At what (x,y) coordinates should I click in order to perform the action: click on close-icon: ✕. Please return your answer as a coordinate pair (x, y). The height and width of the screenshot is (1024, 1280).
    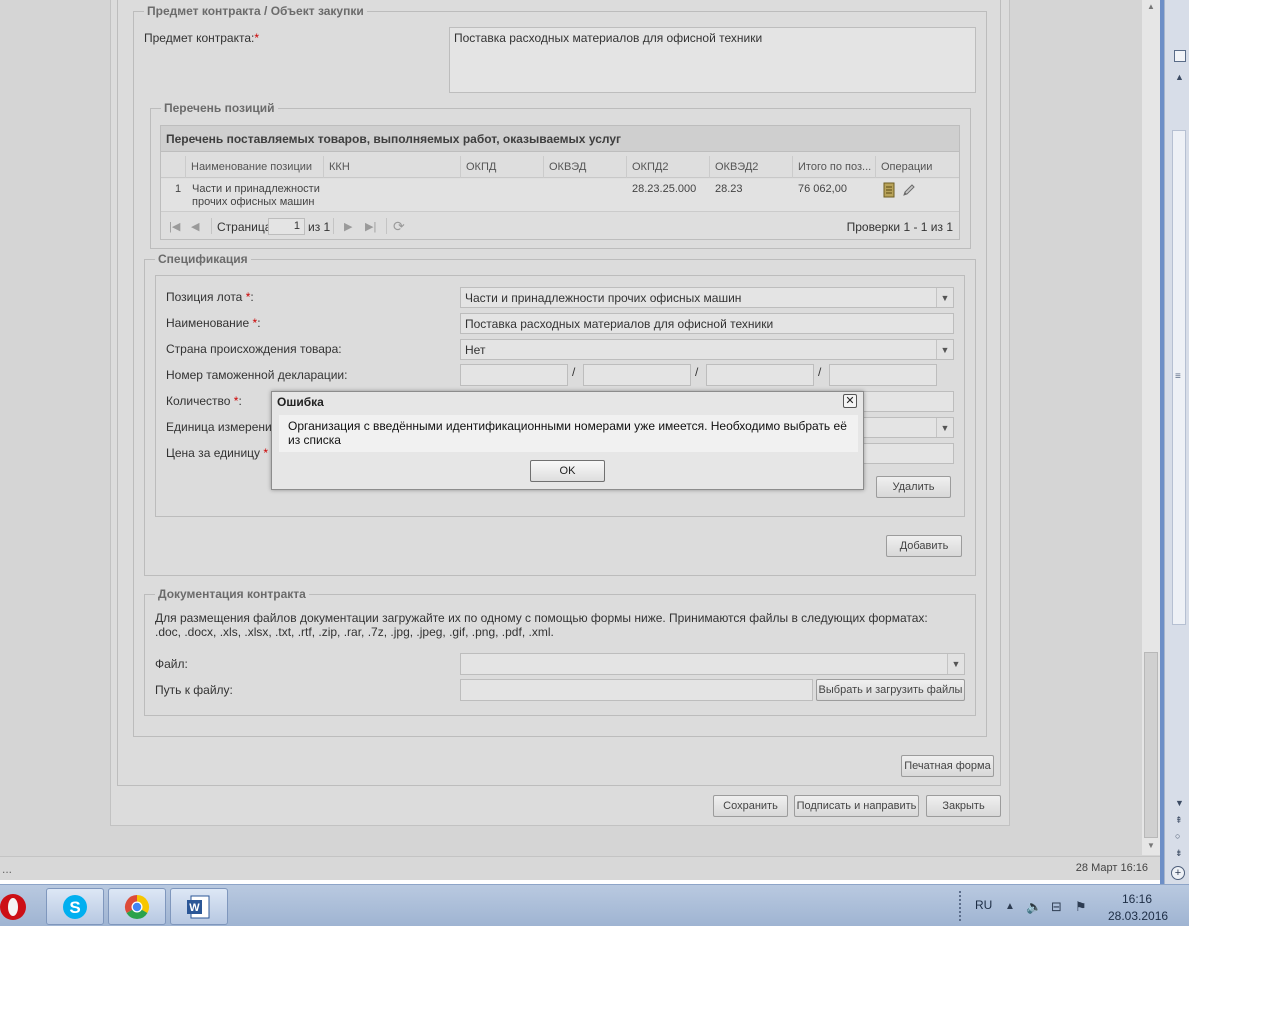
    Looking at the image, I should click on (850, 401).